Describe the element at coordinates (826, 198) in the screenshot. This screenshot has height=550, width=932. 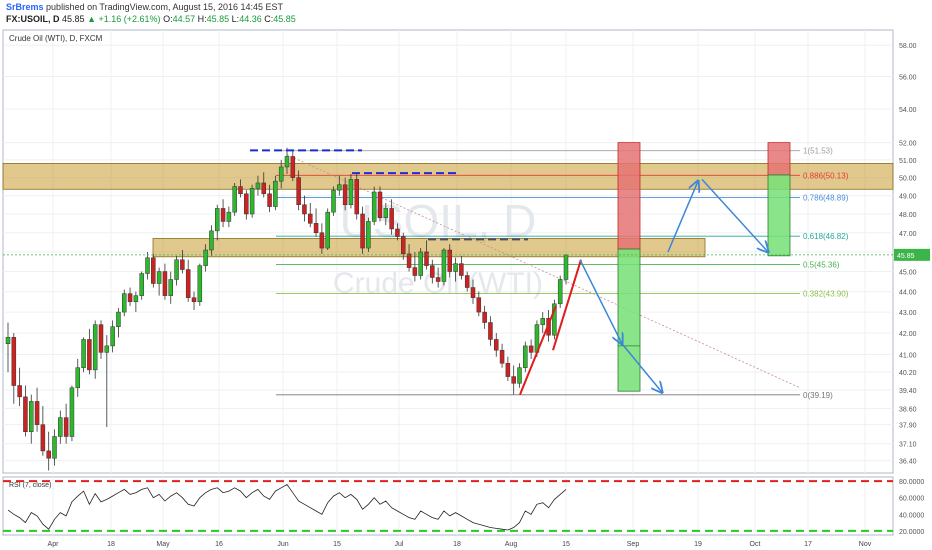
I see `fib-level-label: 0.786(48.89)` at that location.